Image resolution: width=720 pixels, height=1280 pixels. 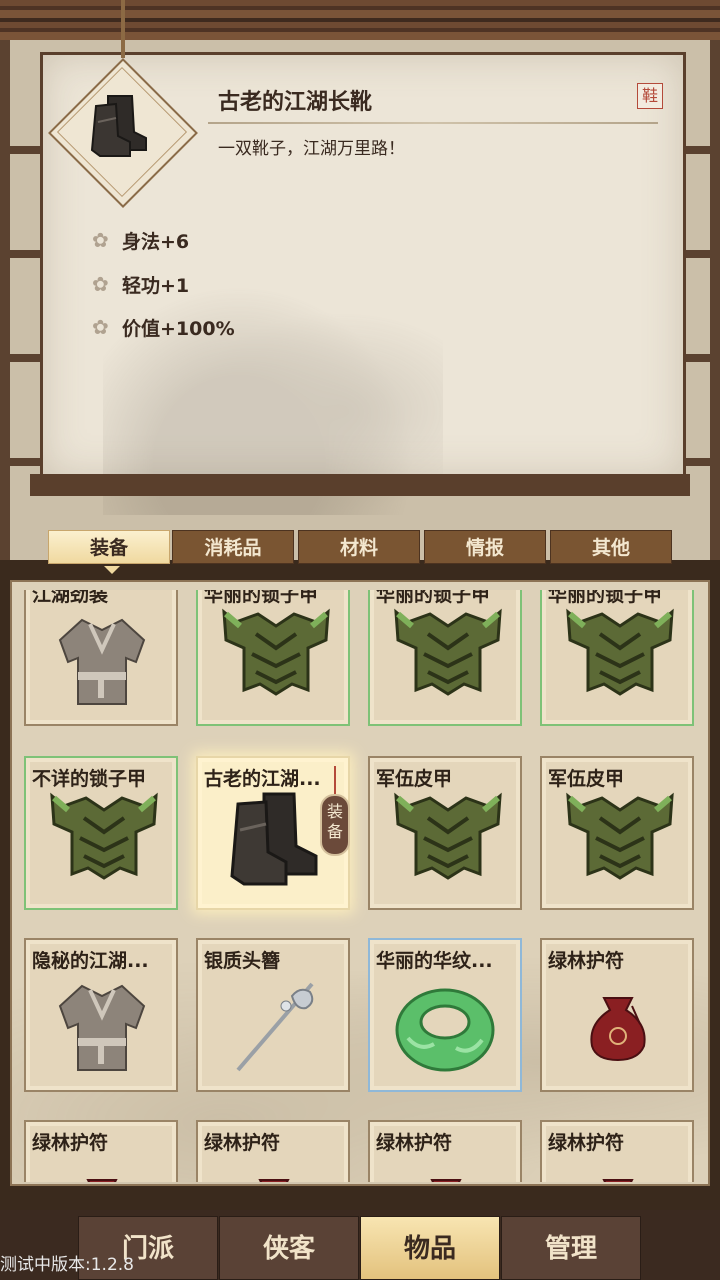 What do you see at coordinates (67, 1265) in the screenshot?
I see `version-label: 测试中版本:1.2.8` at bounding box center [67, 1265].